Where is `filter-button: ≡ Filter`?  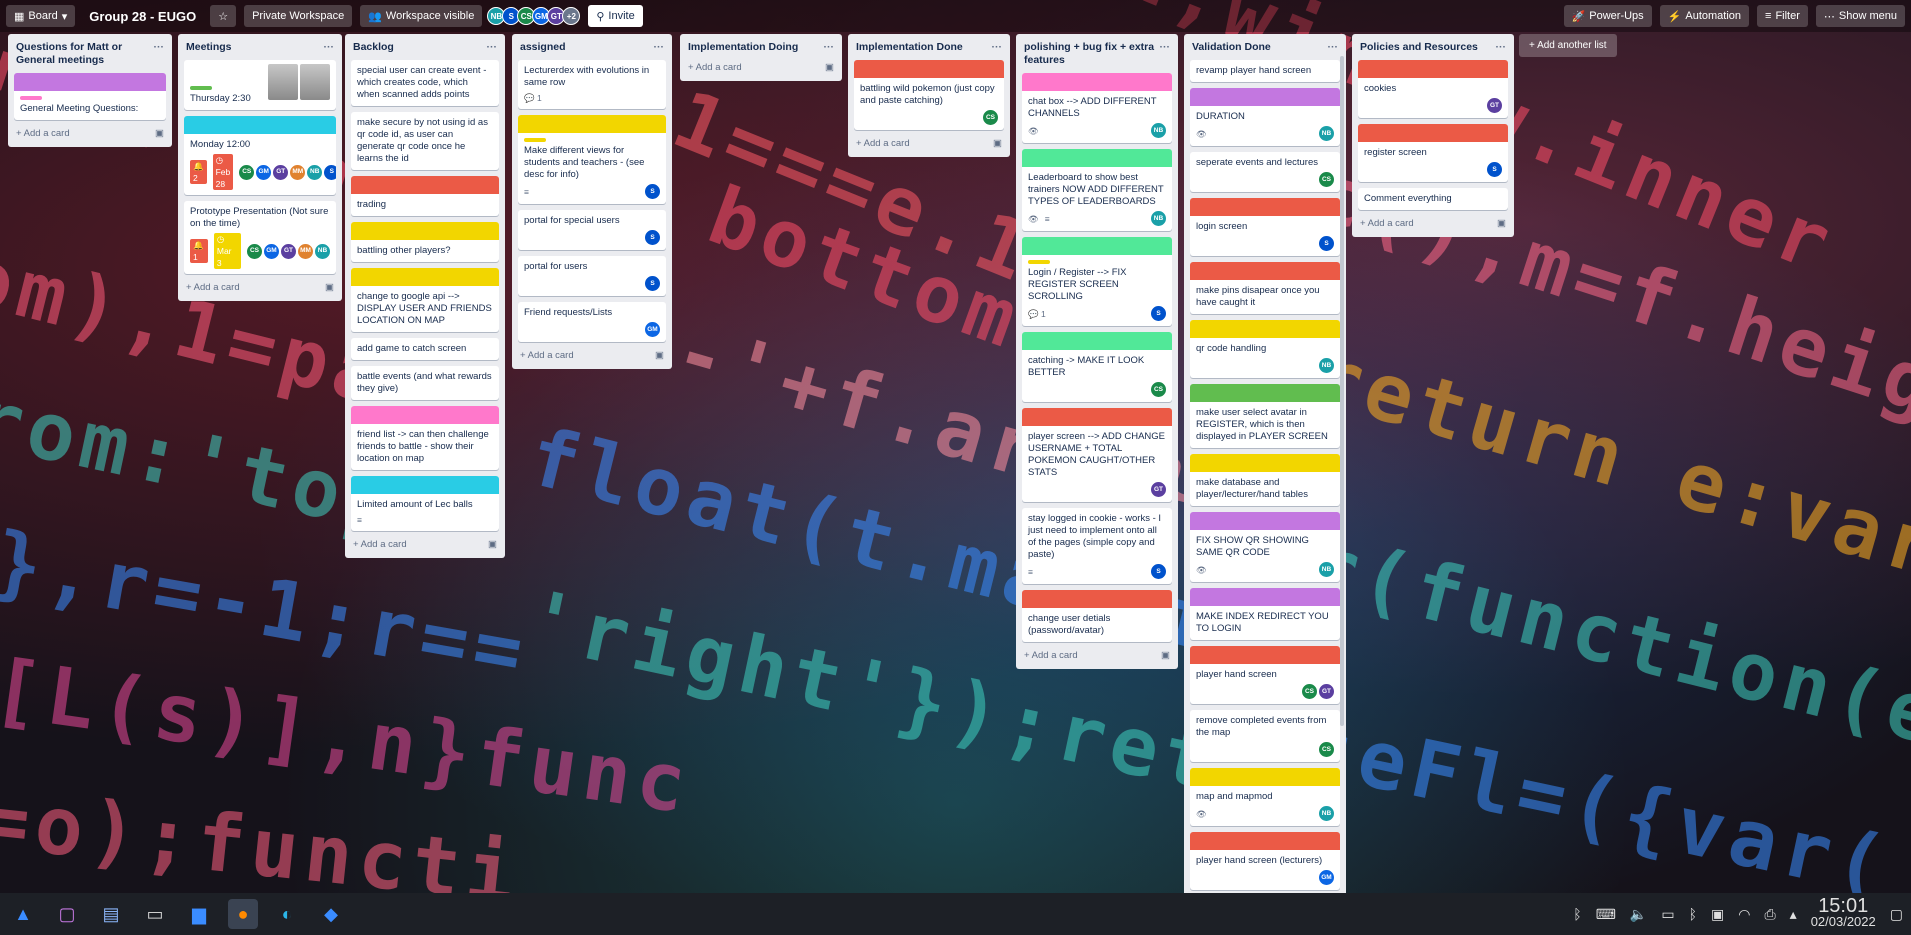 filter-button: ≡ Filter is located at coordinates (1782, 16).